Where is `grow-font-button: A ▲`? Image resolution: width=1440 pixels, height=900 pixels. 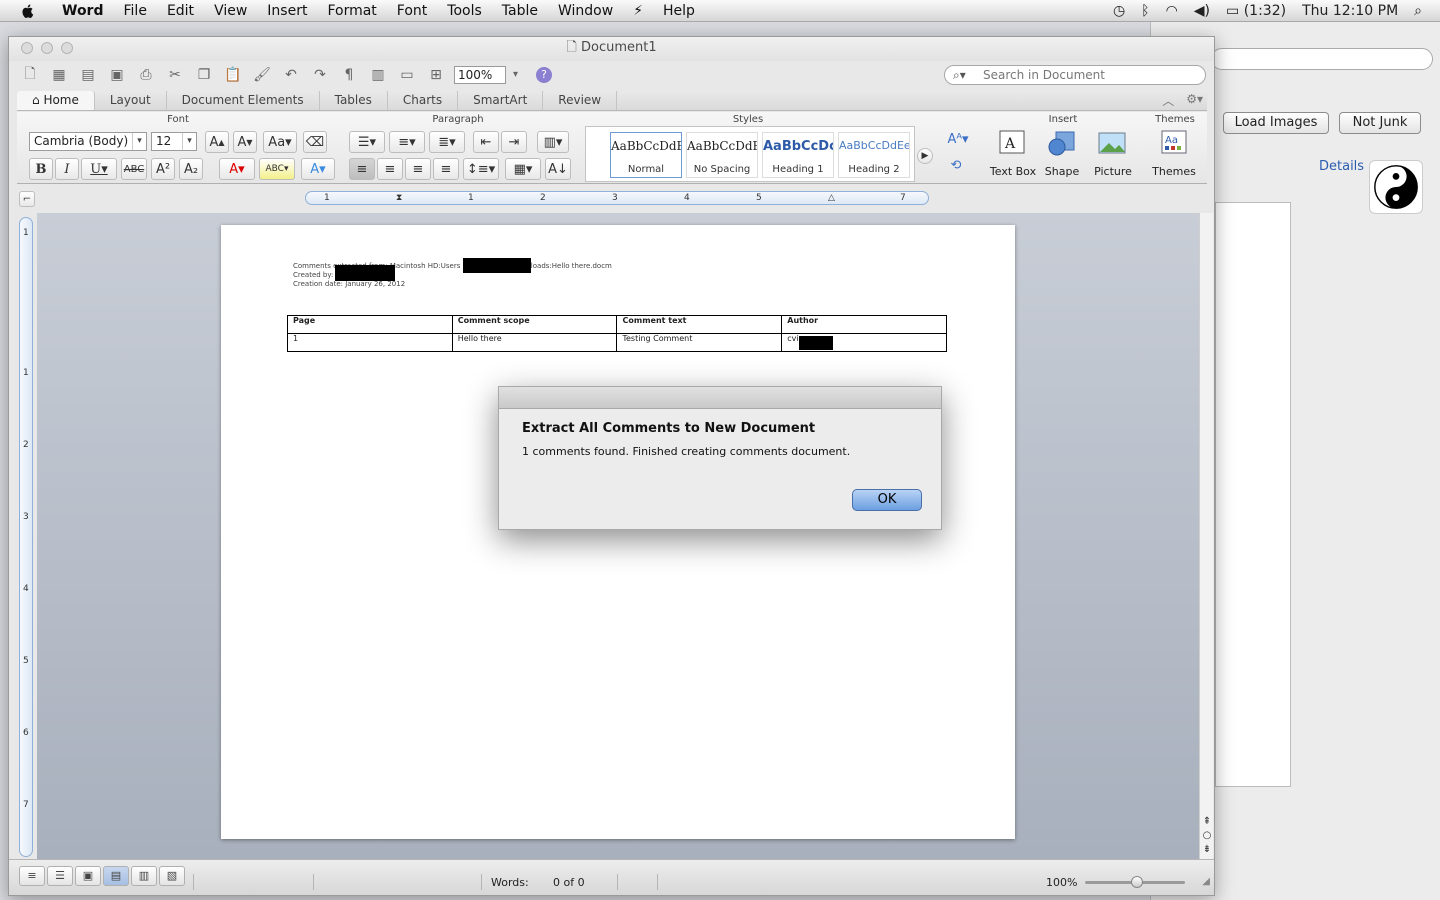 grow-font-button: A ▲ is located at coordinates (217, 142).